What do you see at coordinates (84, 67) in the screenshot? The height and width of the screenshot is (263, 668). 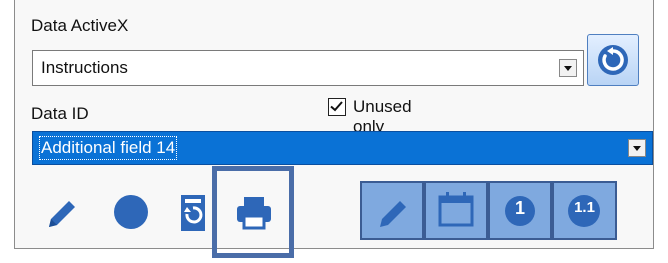 I see `data-activex-value: Instructions` at bounding box center [84, 67].